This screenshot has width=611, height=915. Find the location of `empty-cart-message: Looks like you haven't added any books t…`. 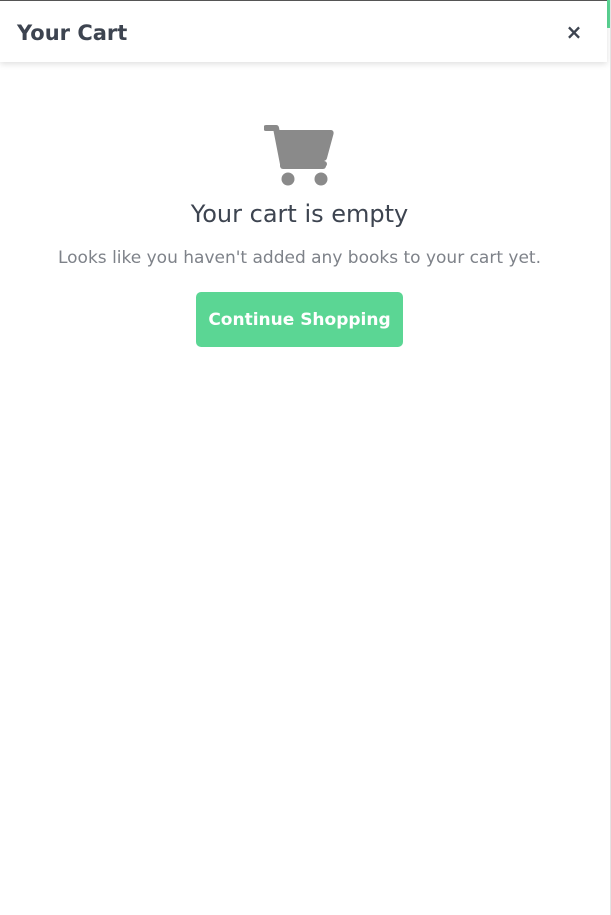

empty-cart-message: Looks like you haven't added any books t… is located at coordinates (299, 258).